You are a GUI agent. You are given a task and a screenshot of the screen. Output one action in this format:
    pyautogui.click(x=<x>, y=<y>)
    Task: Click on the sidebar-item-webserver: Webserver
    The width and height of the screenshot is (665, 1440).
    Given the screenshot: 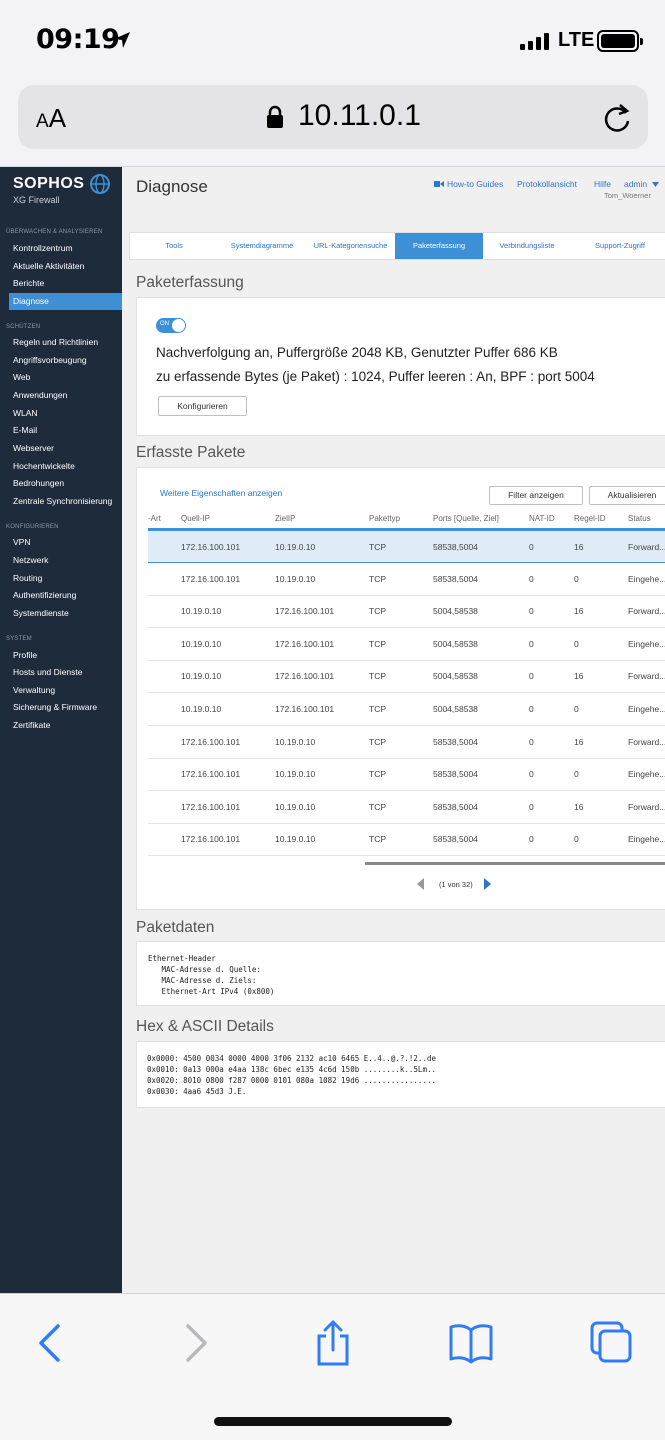 What is the action you would take?
    pyautogui.click(x=65, y=448)
    